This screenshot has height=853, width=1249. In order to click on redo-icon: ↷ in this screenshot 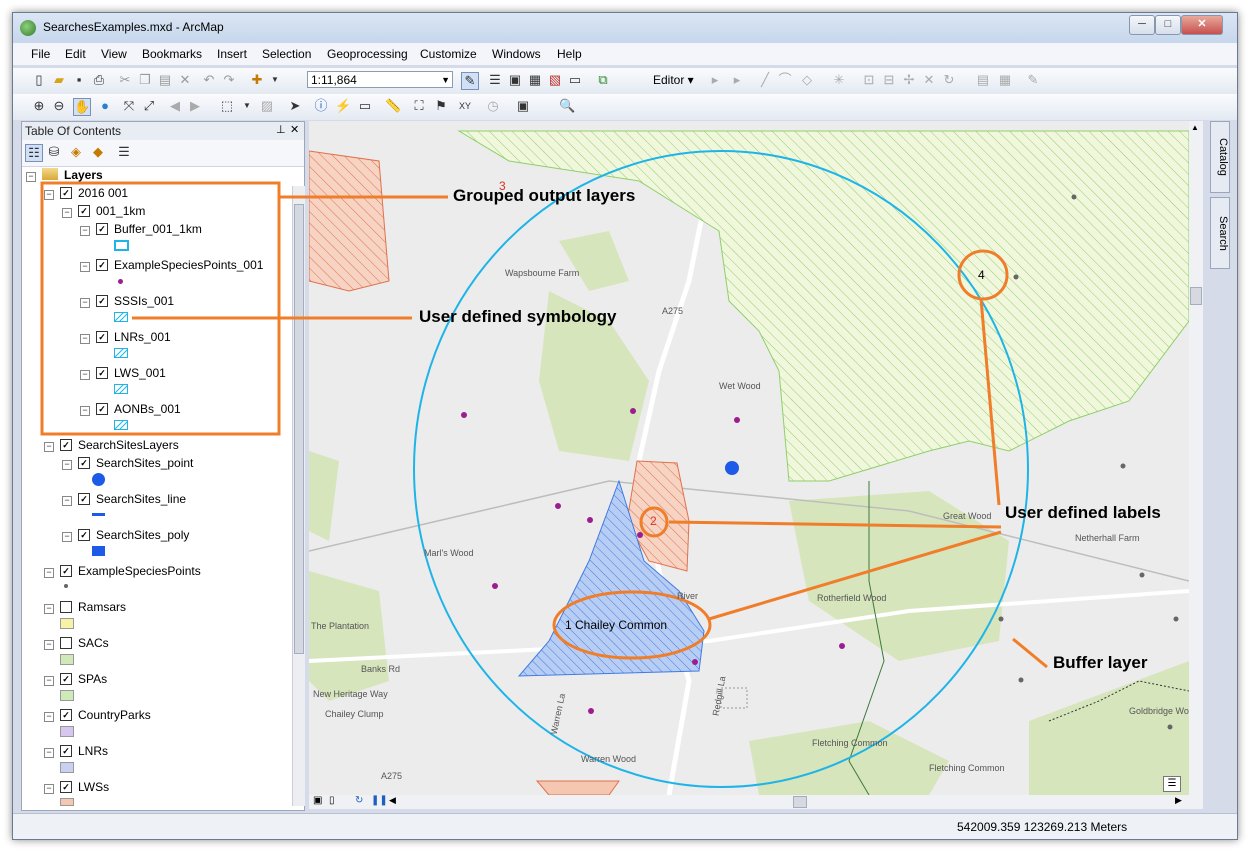, I will do `click(229, 80)`.